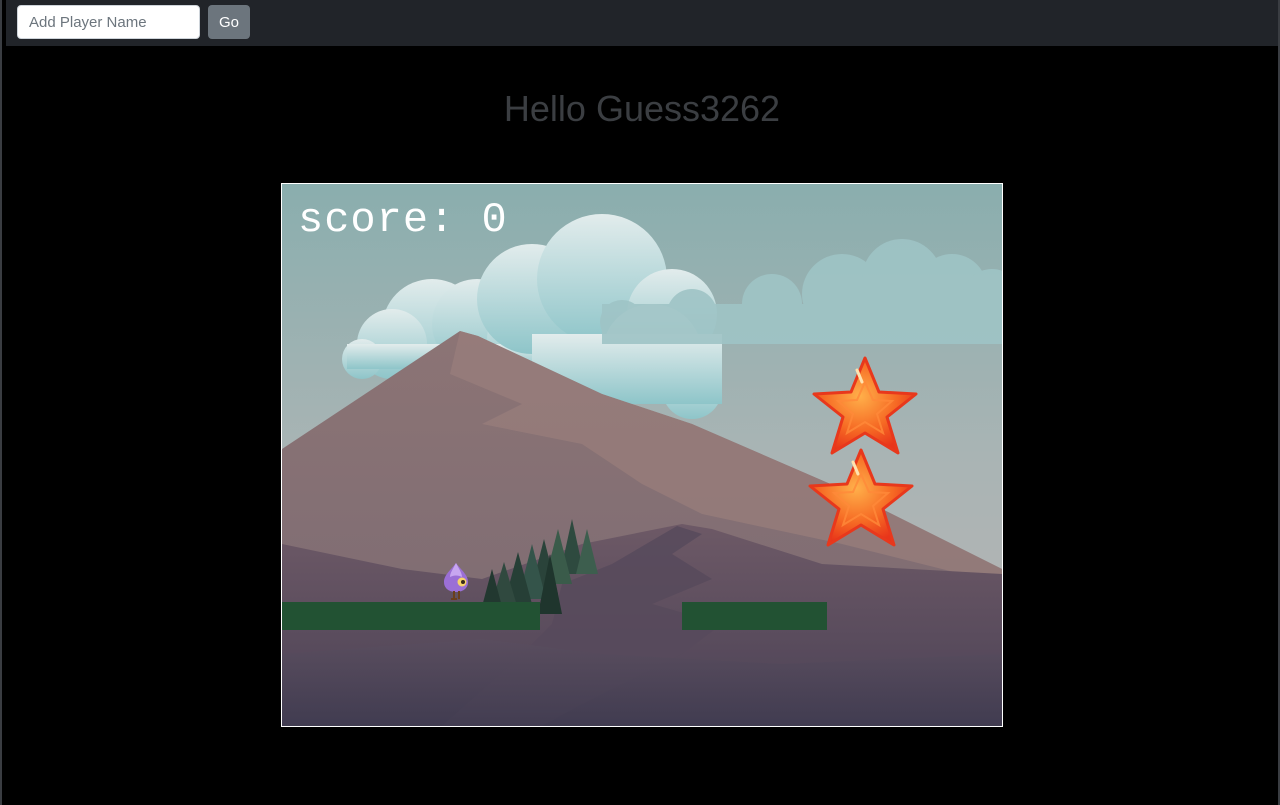 Image resolution: width=1280 pixels, height=805 pixels. Describe the element at coordinates (108, 22) in the screenshot. I see `player-name-input` at that location.